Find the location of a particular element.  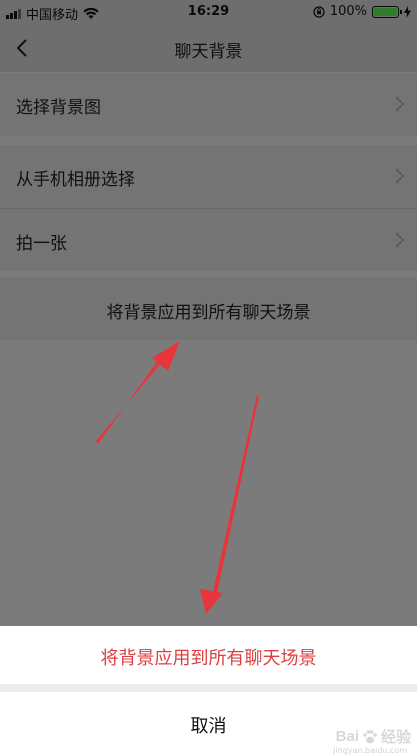

battery-percent: 100% is located at coordinates (348, 11).